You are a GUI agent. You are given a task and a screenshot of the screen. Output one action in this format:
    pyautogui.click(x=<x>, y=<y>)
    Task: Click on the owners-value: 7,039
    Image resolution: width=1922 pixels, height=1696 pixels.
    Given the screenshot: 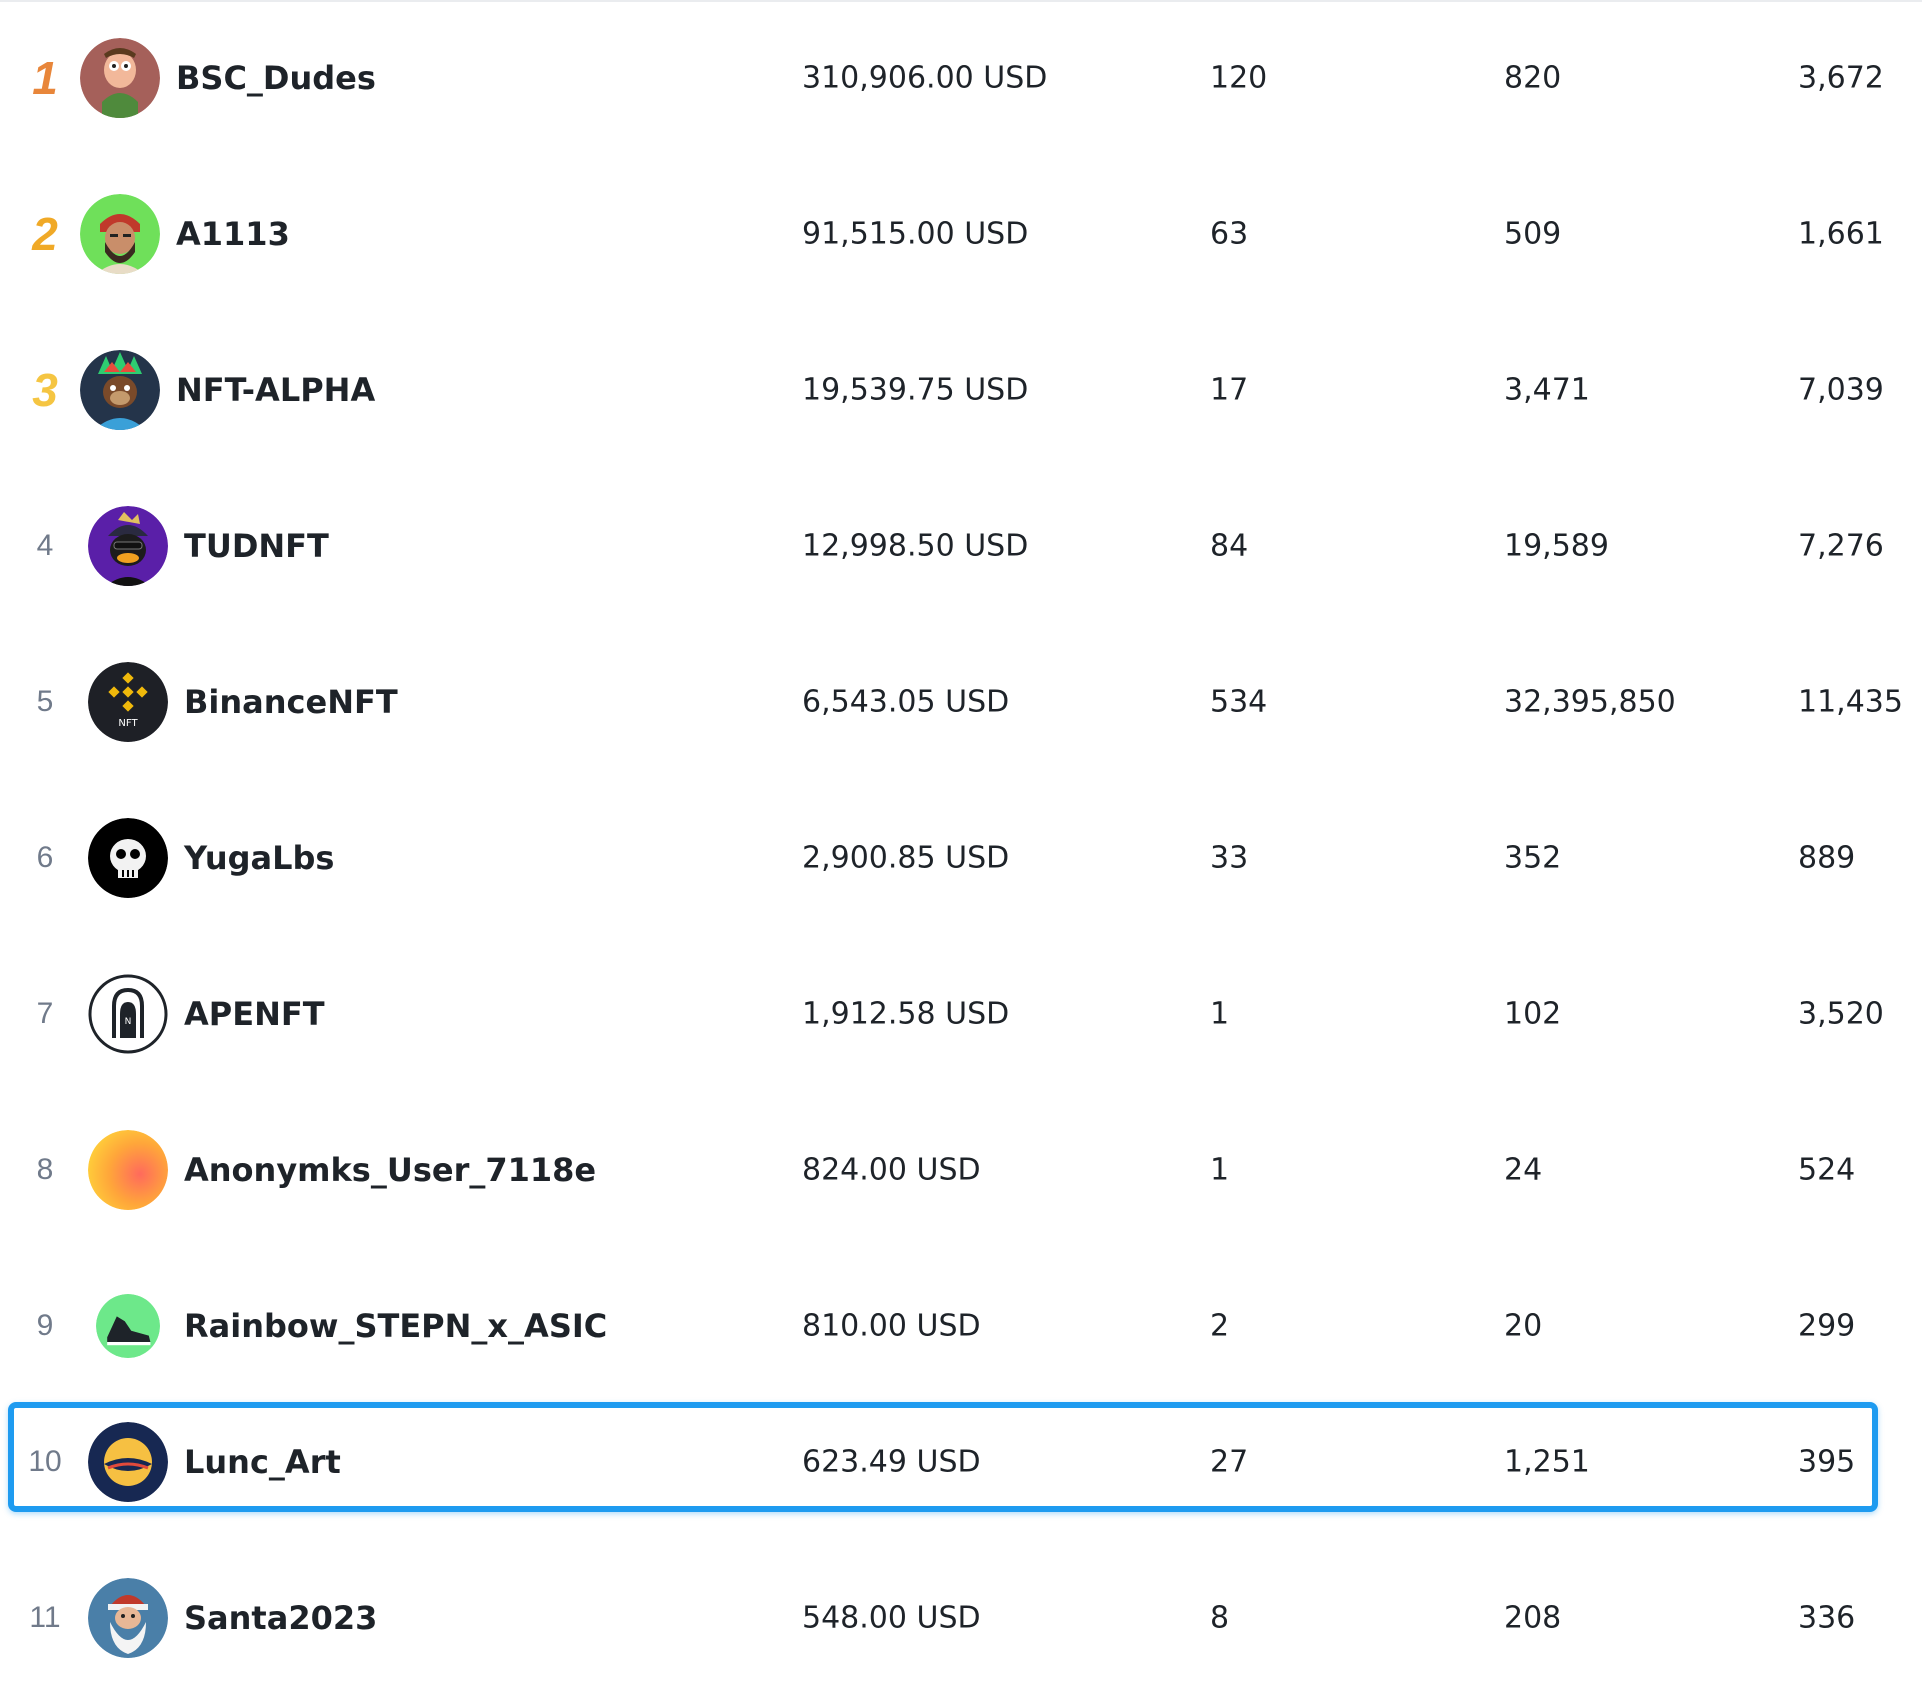 What is the action you would take?
    pyautogui.click(x=1841, y=390)
    